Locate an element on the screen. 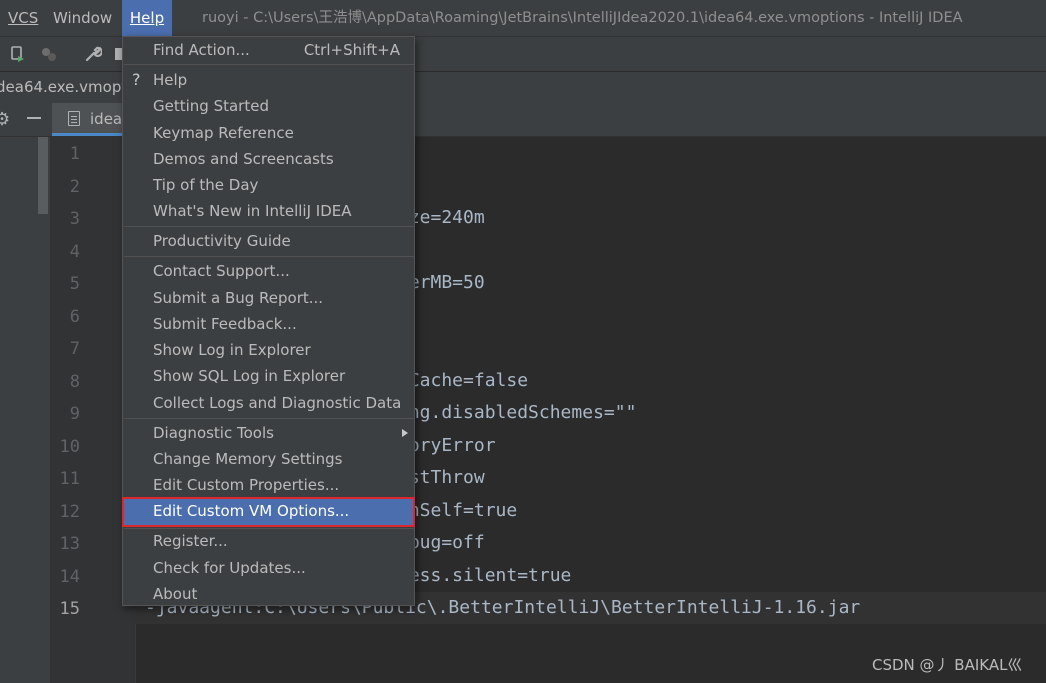 The width and height of the screenshot is (1046, 683). code-line-12: chSelf=true is located at coordinates (458, 510).